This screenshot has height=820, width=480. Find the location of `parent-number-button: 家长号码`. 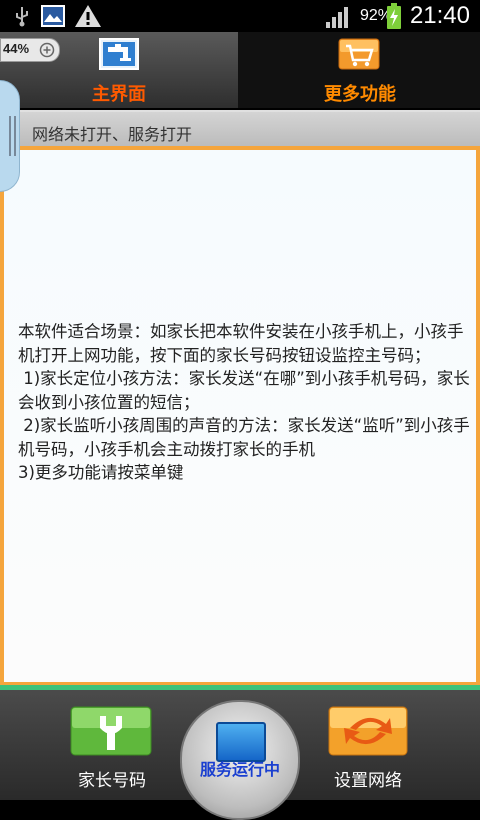

parent-number-button: 家长号码 is located at coordinates (112, 750).